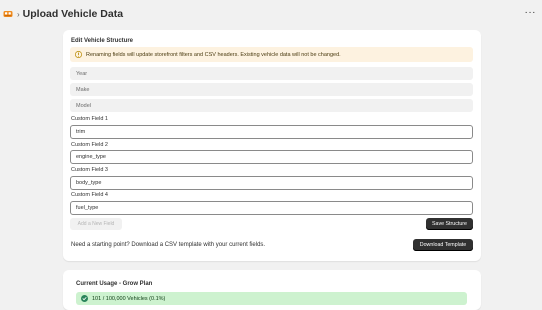 This screenshot has height=310, width=542. Describe the element at coordinates (78, 54) in the screenshot. I see `warning-icon` at that location.